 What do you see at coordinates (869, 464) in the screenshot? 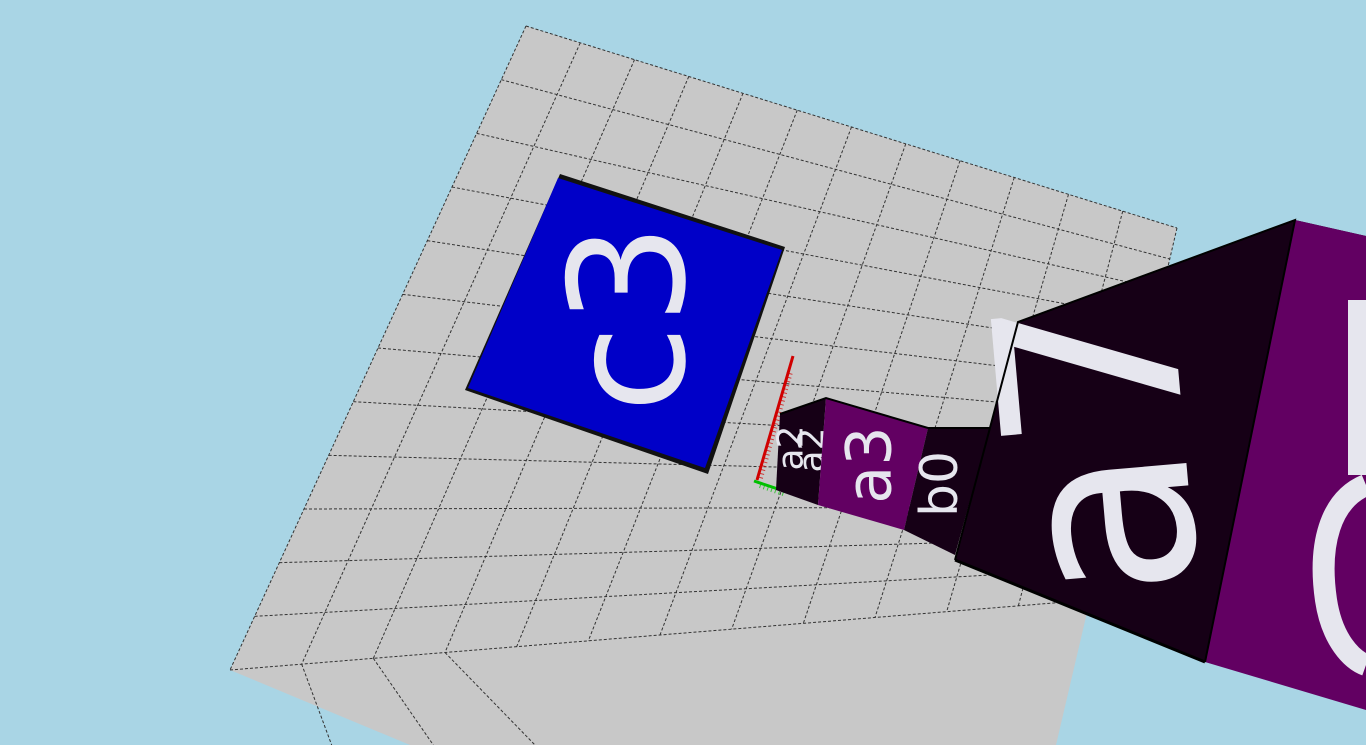
I see `cube-small-front-label: a3` at bounding box center [869, 464].